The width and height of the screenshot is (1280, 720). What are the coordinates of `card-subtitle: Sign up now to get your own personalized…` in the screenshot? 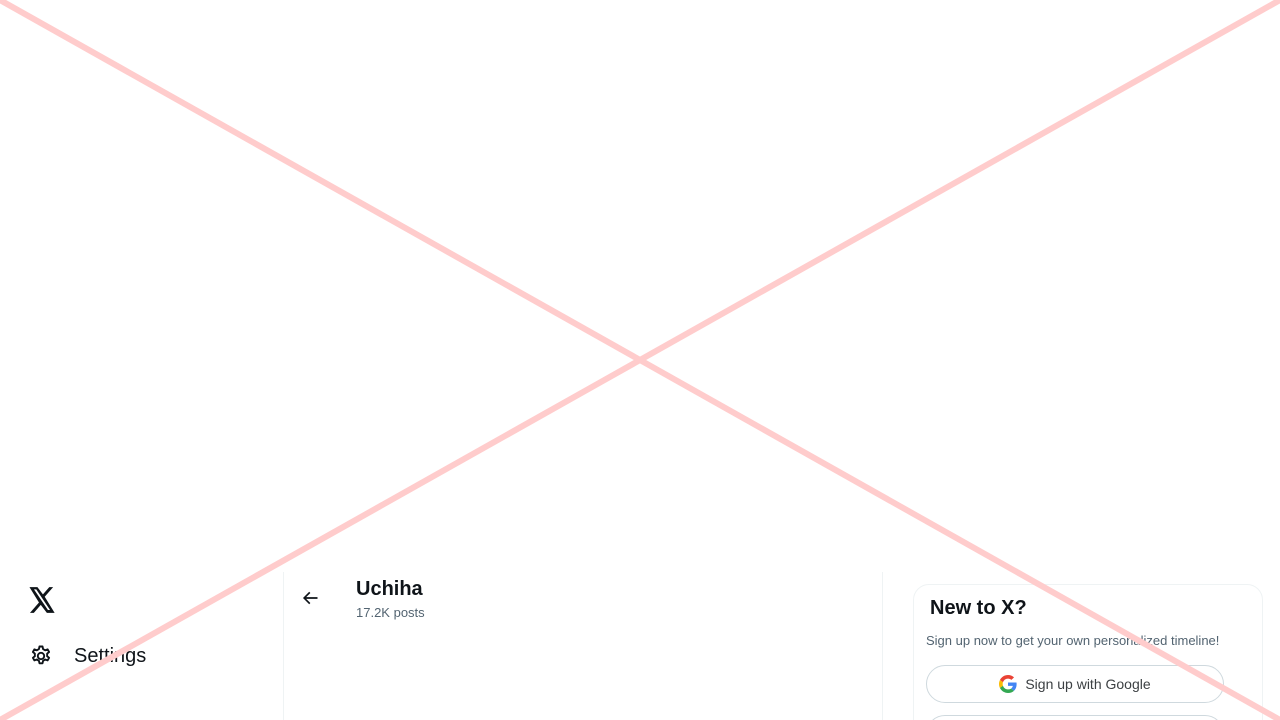 It's located at (1073, 640).